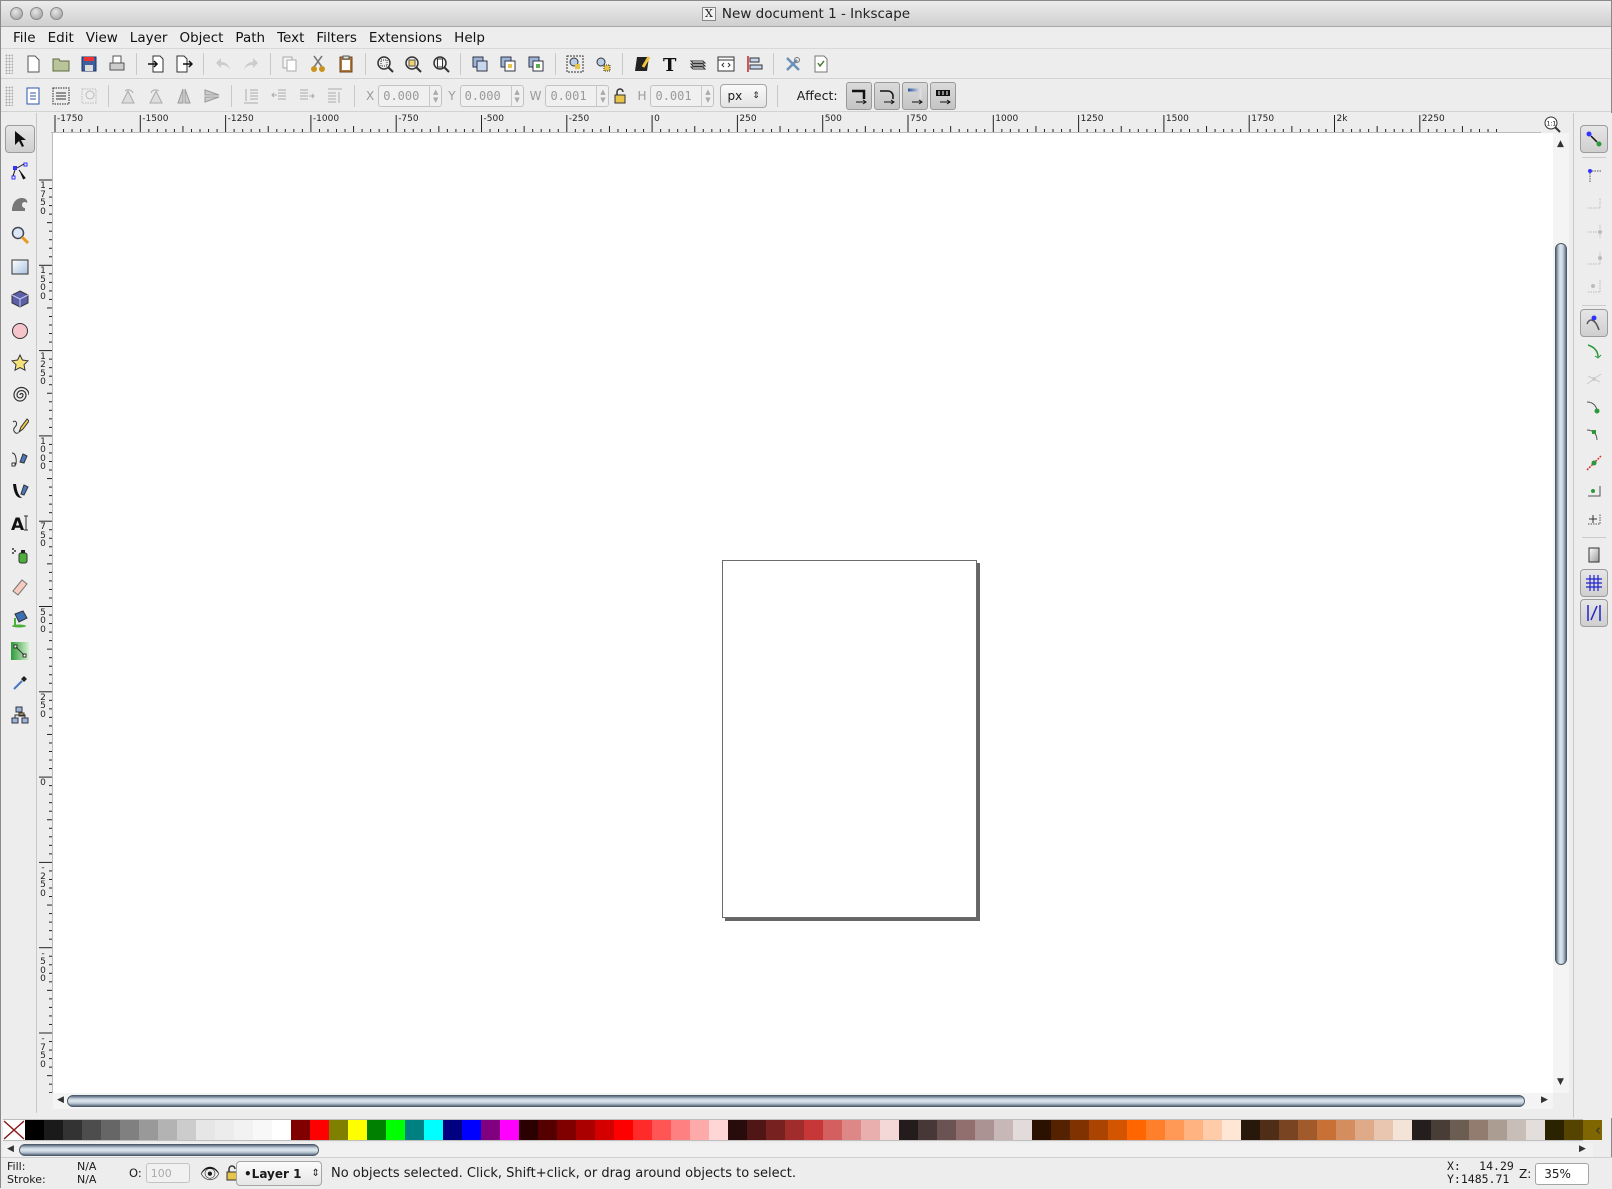 This screenshot has height=1189, width=1612. I want to click on tool-spray, so click(20, 555).